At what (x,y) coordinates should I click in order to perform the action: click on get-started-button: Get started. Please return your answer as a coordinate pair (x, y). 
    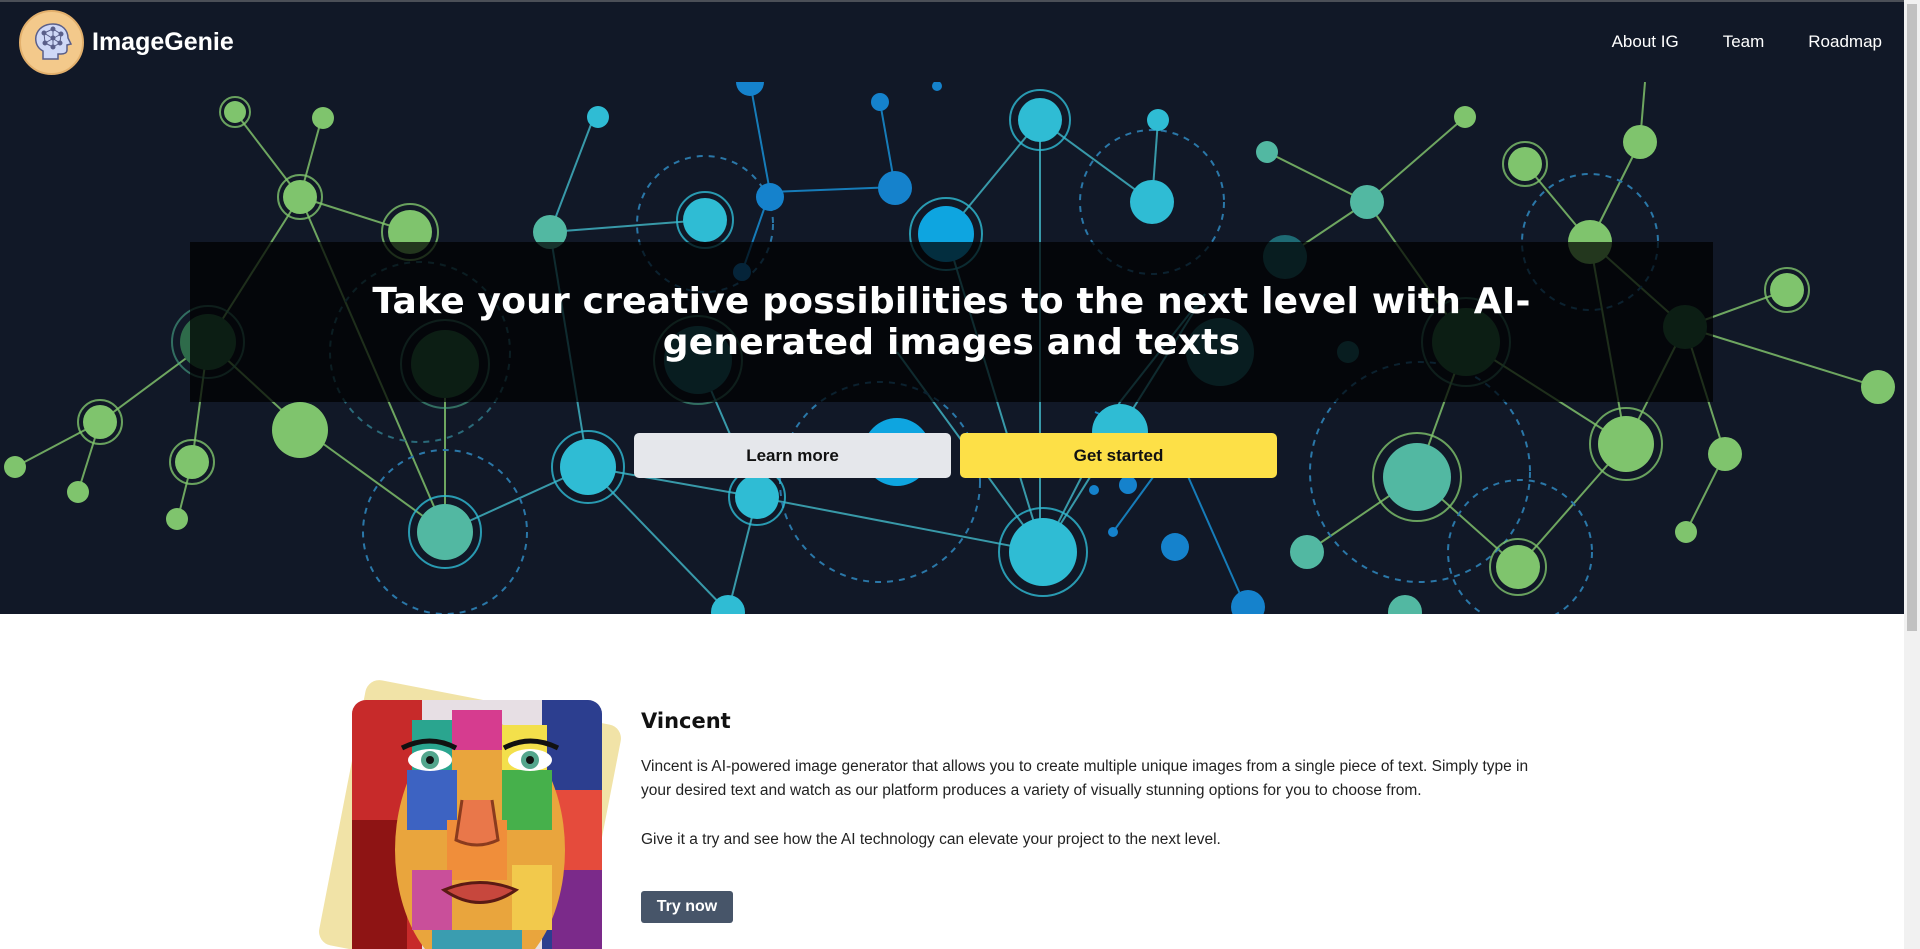
    Looking at the image, I should click on (1118, 455).